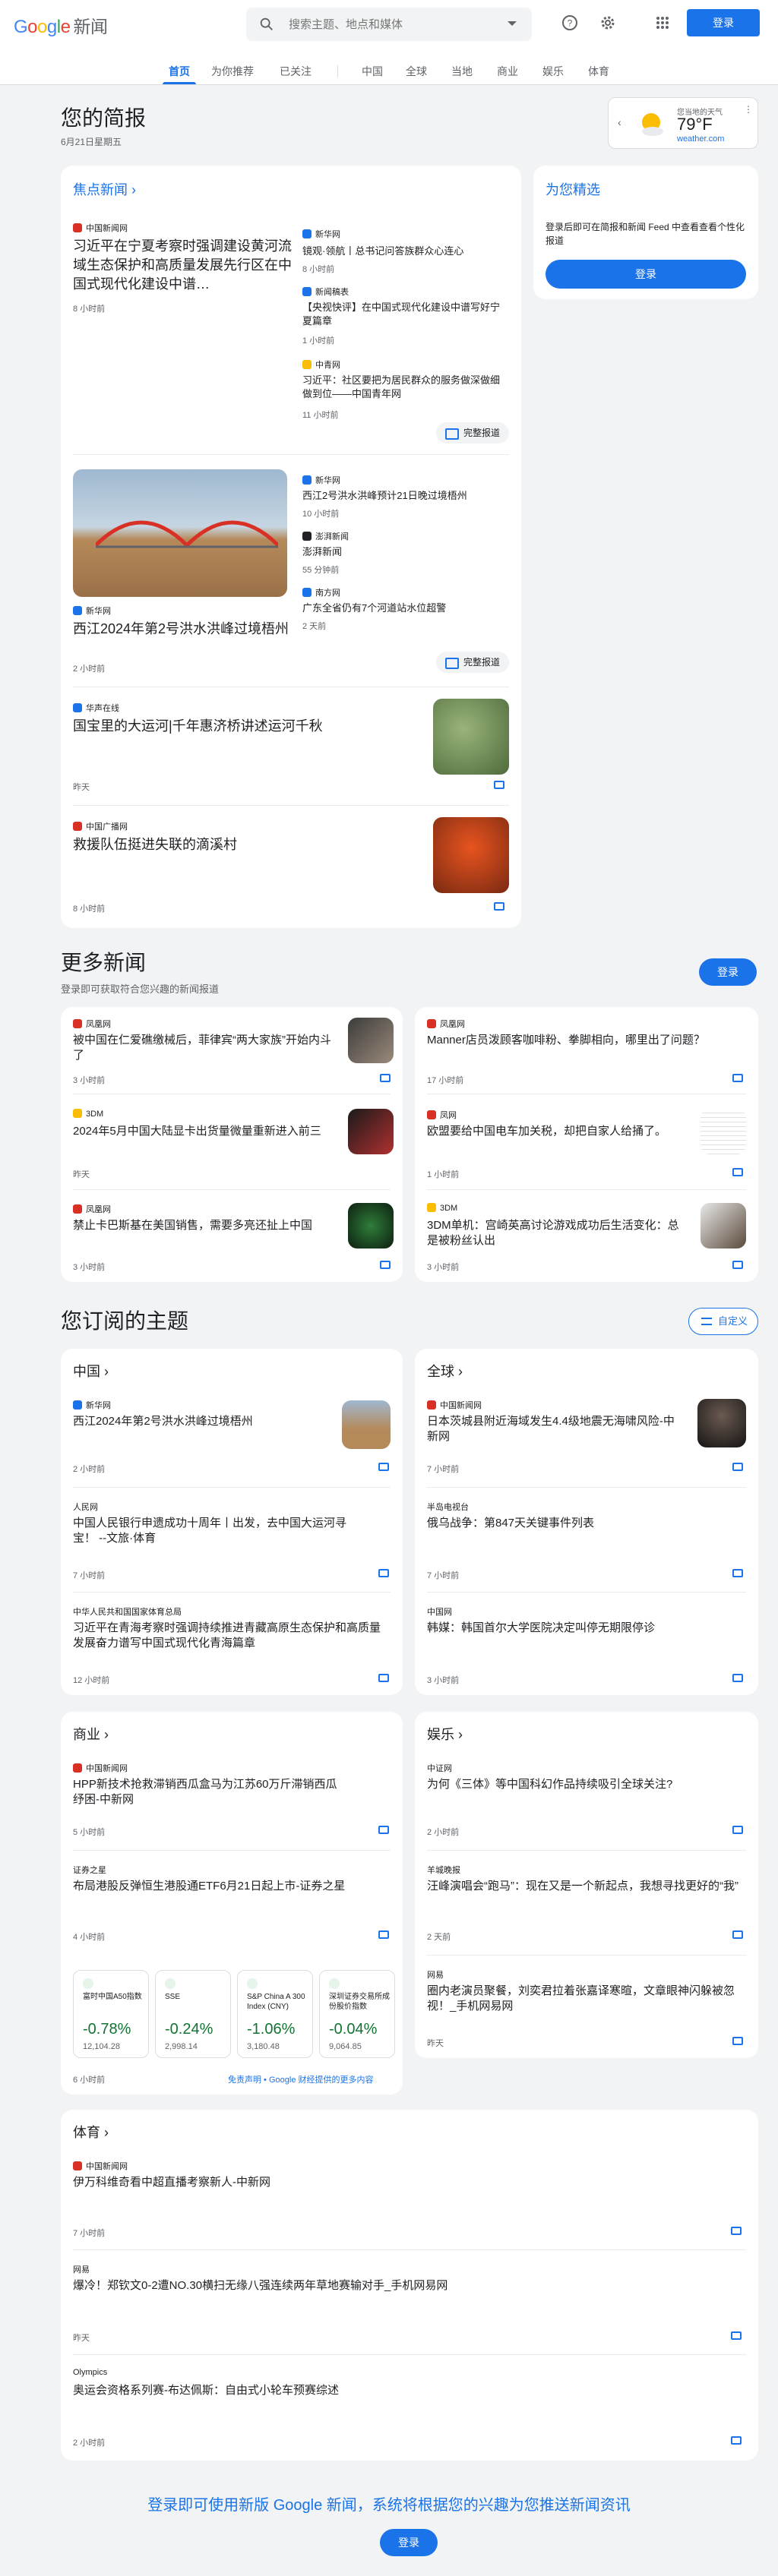 This screenshot has width=778, height=2576. I want to click on related-title: 广东全省仍有7个河道站水位超警, so click(405, 608).